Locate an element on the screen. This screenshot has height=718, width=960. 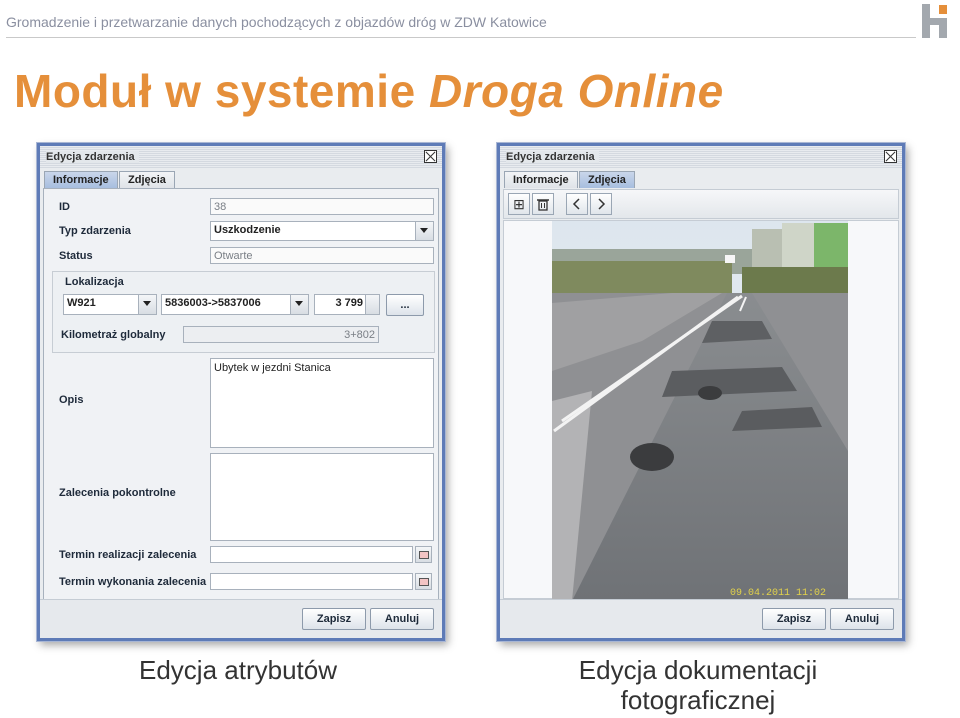
type-label: Typ zdarzenia is located at coordinates (95, 231).